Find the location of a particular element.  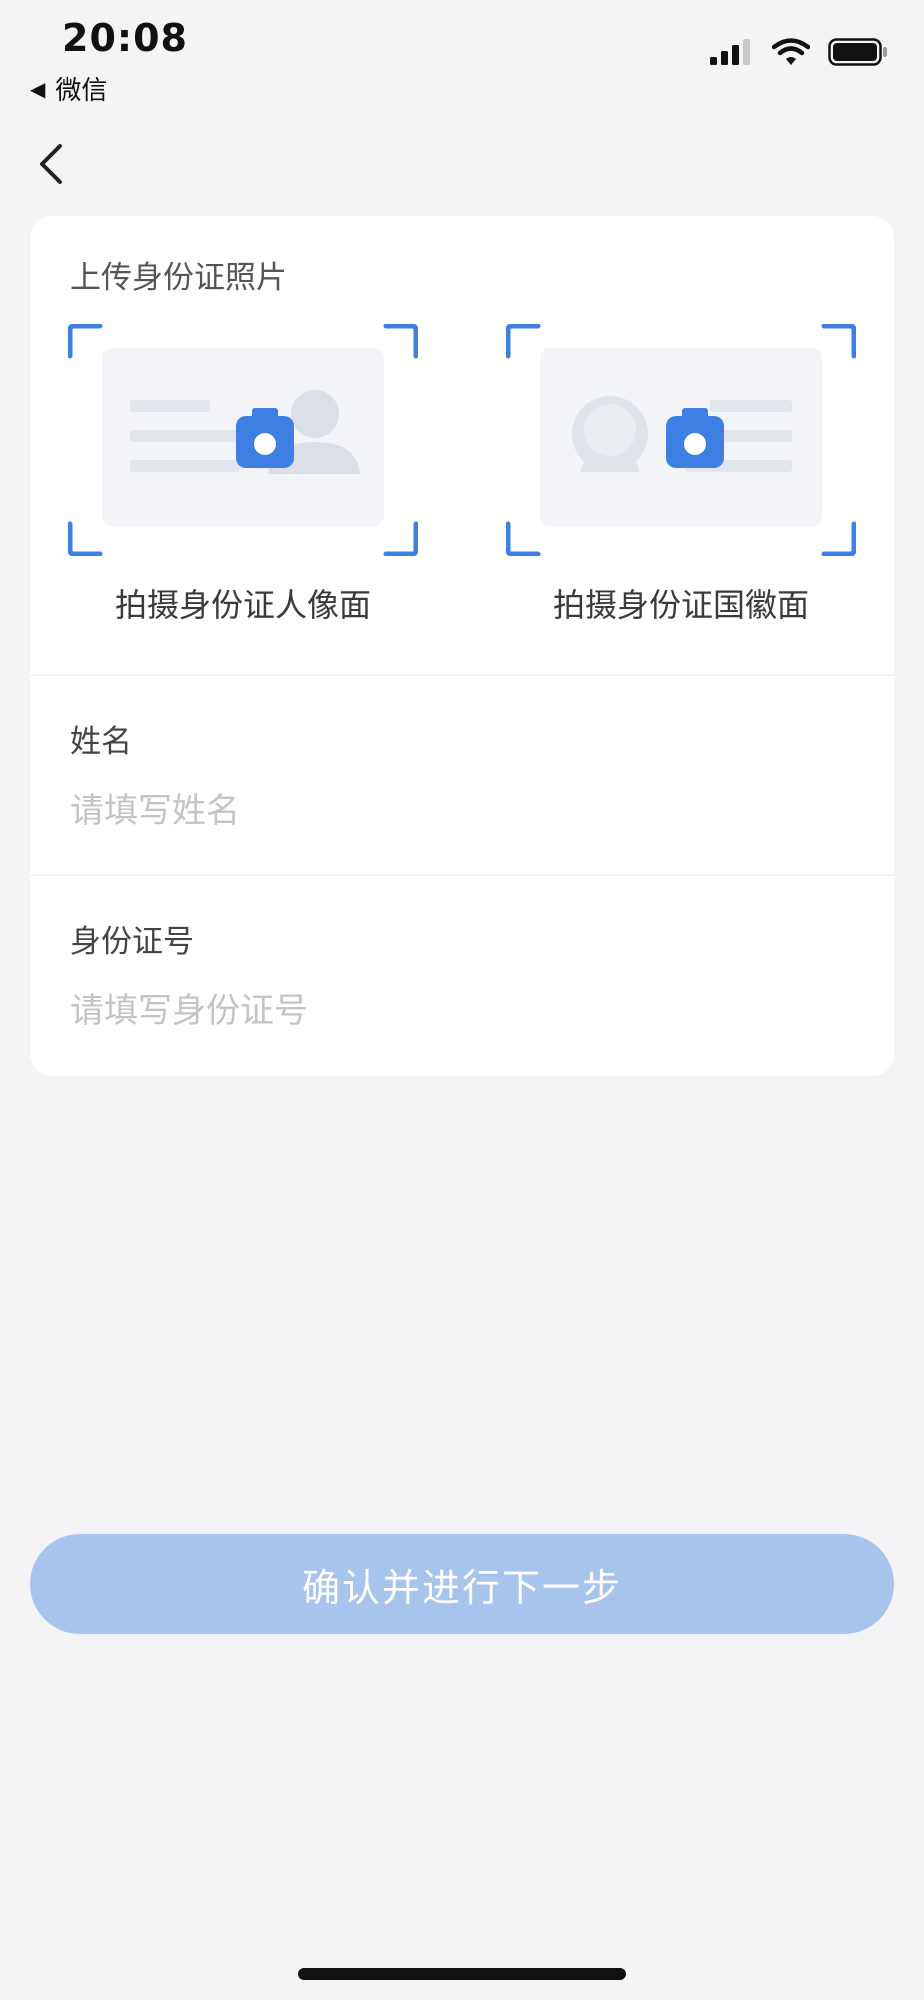

id-card-front-illustration is located at coordinates (243, 440).